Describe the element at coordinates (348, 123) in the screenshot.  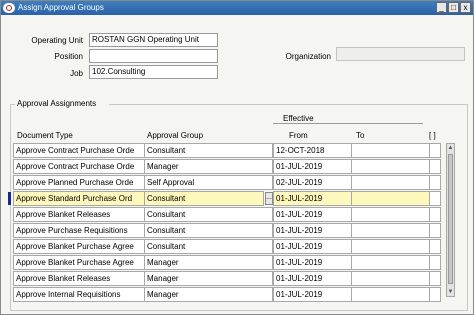
I see `effective-divider` at that location.